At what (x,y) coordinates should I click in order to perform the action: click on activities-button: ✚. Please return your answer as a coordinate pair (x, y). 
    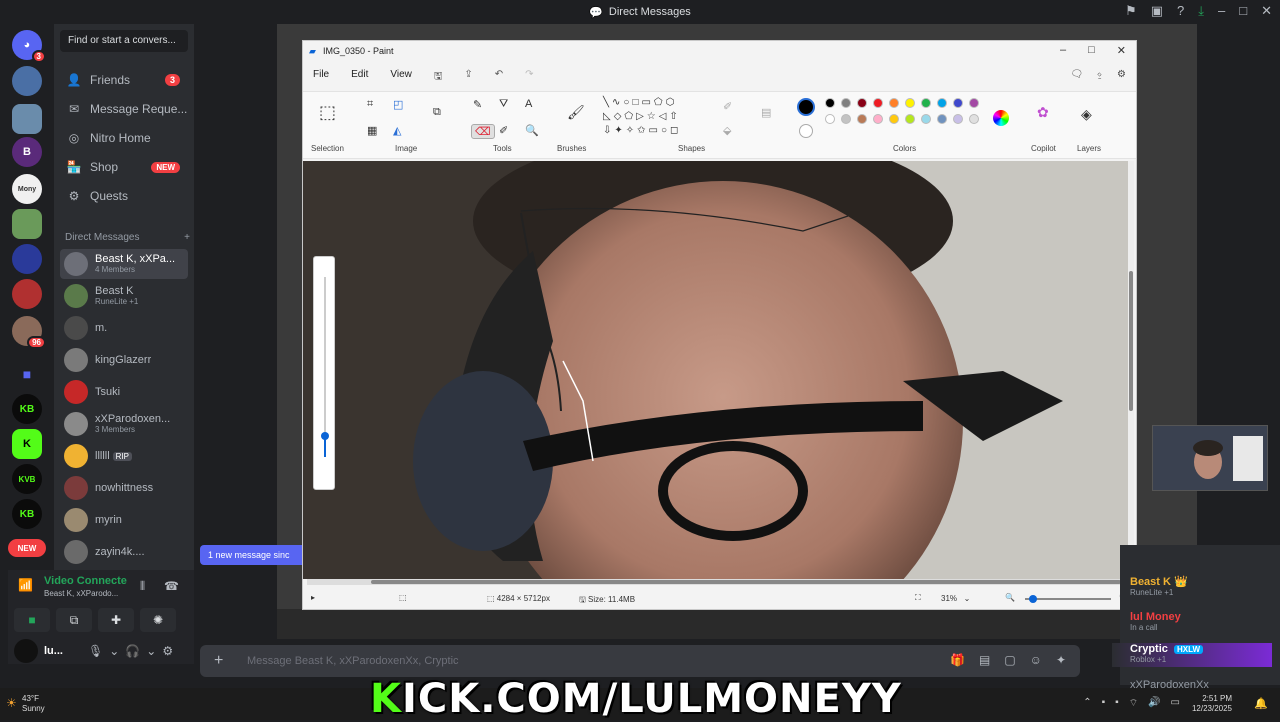
    Looking at the image, I should click on (116, 620).